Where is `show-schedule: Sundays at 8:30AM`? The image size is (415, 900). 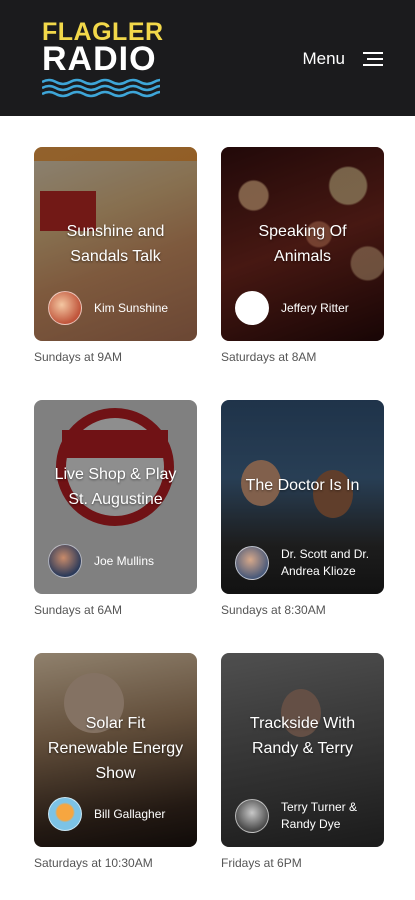
show-schedule: Sundays at 8:30AM is located at coordinates (273, 610).